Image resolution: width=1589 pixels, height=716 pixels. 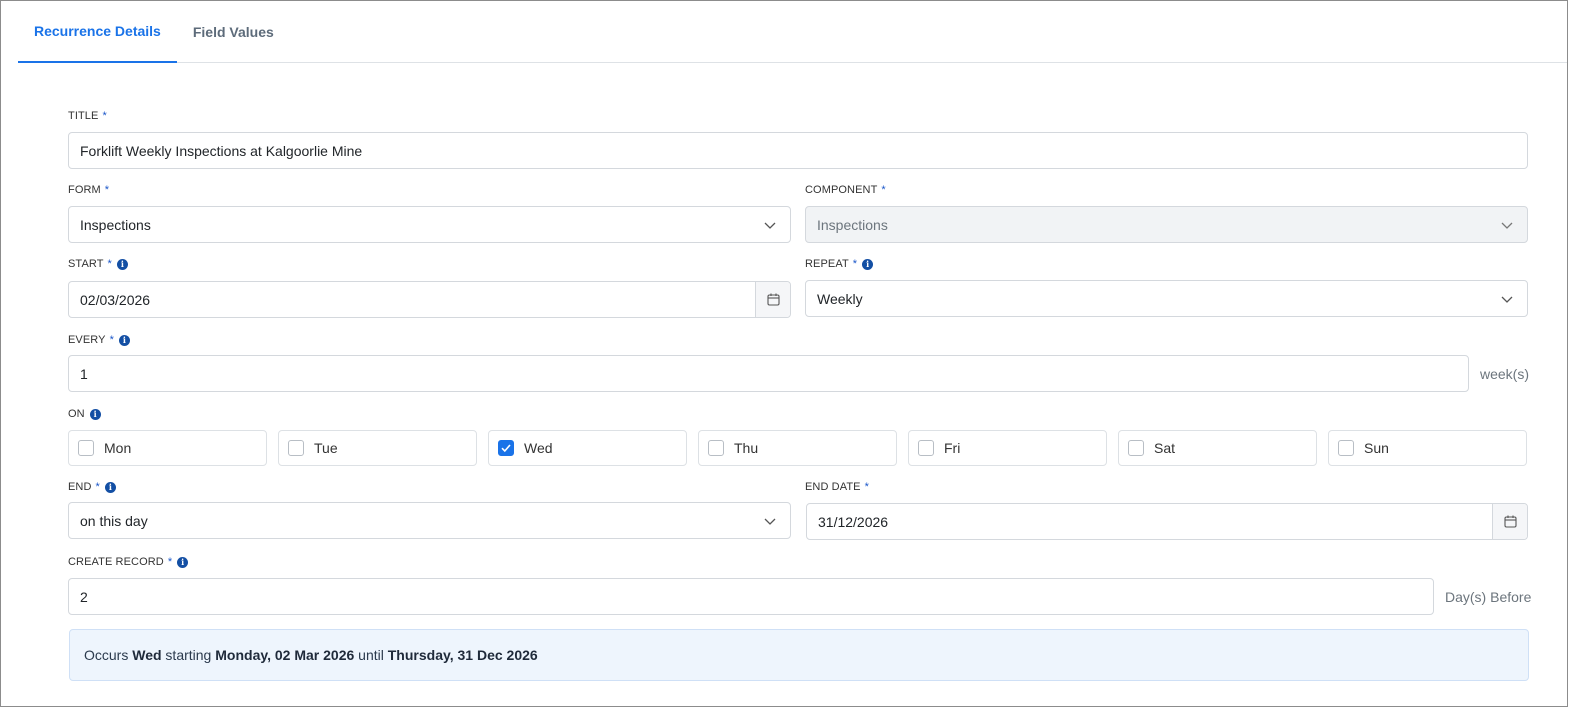 I want to click on on-label-text: ON, so click(x=76, y=414).